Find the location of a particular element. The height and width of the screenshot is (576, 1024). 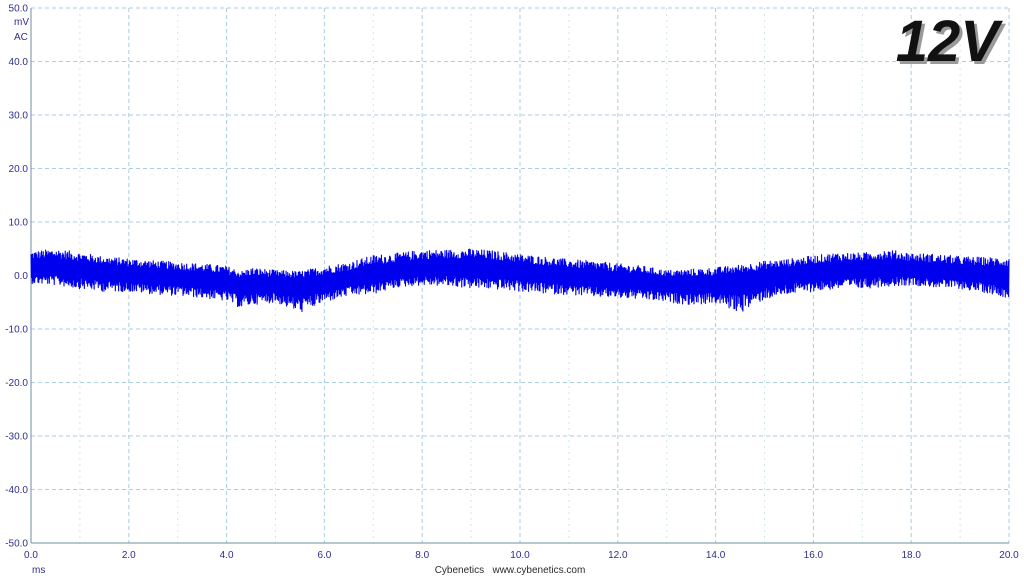

y-tick-label: -10.0 is located at coordinates (16, 330).